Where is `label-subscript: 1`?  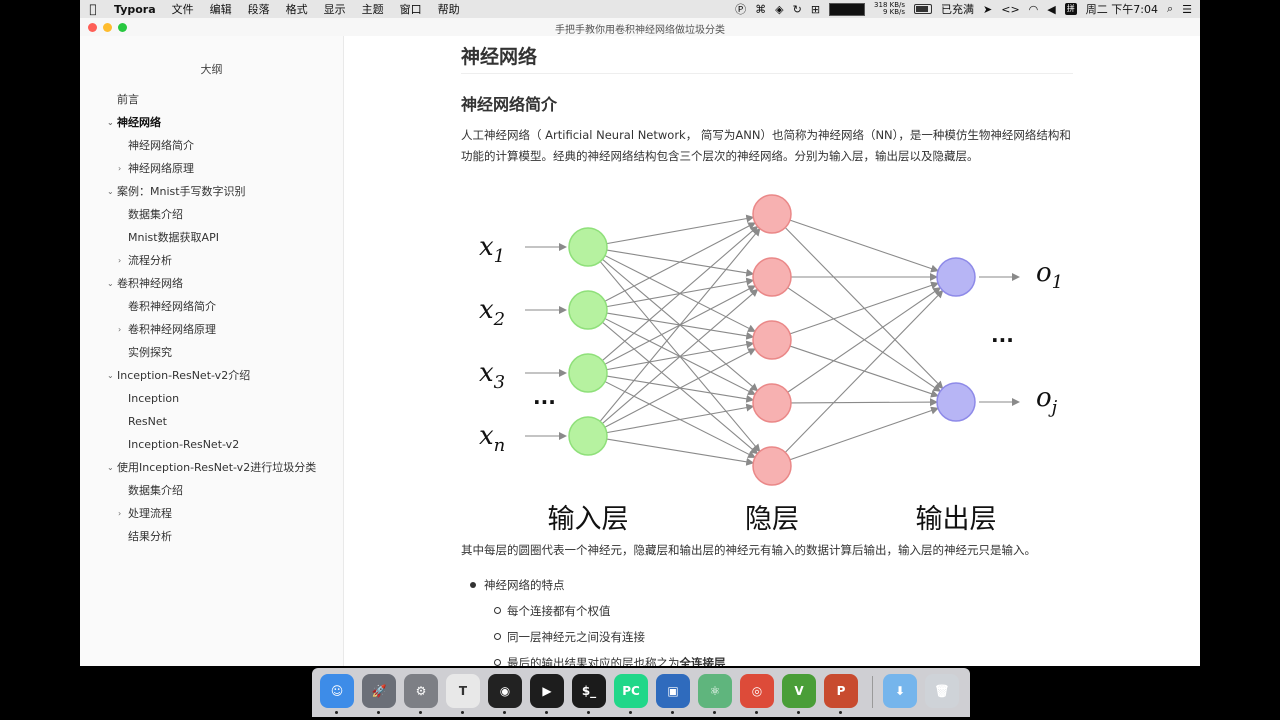 label-subscript: 1 is located at coordinates (499, 256).